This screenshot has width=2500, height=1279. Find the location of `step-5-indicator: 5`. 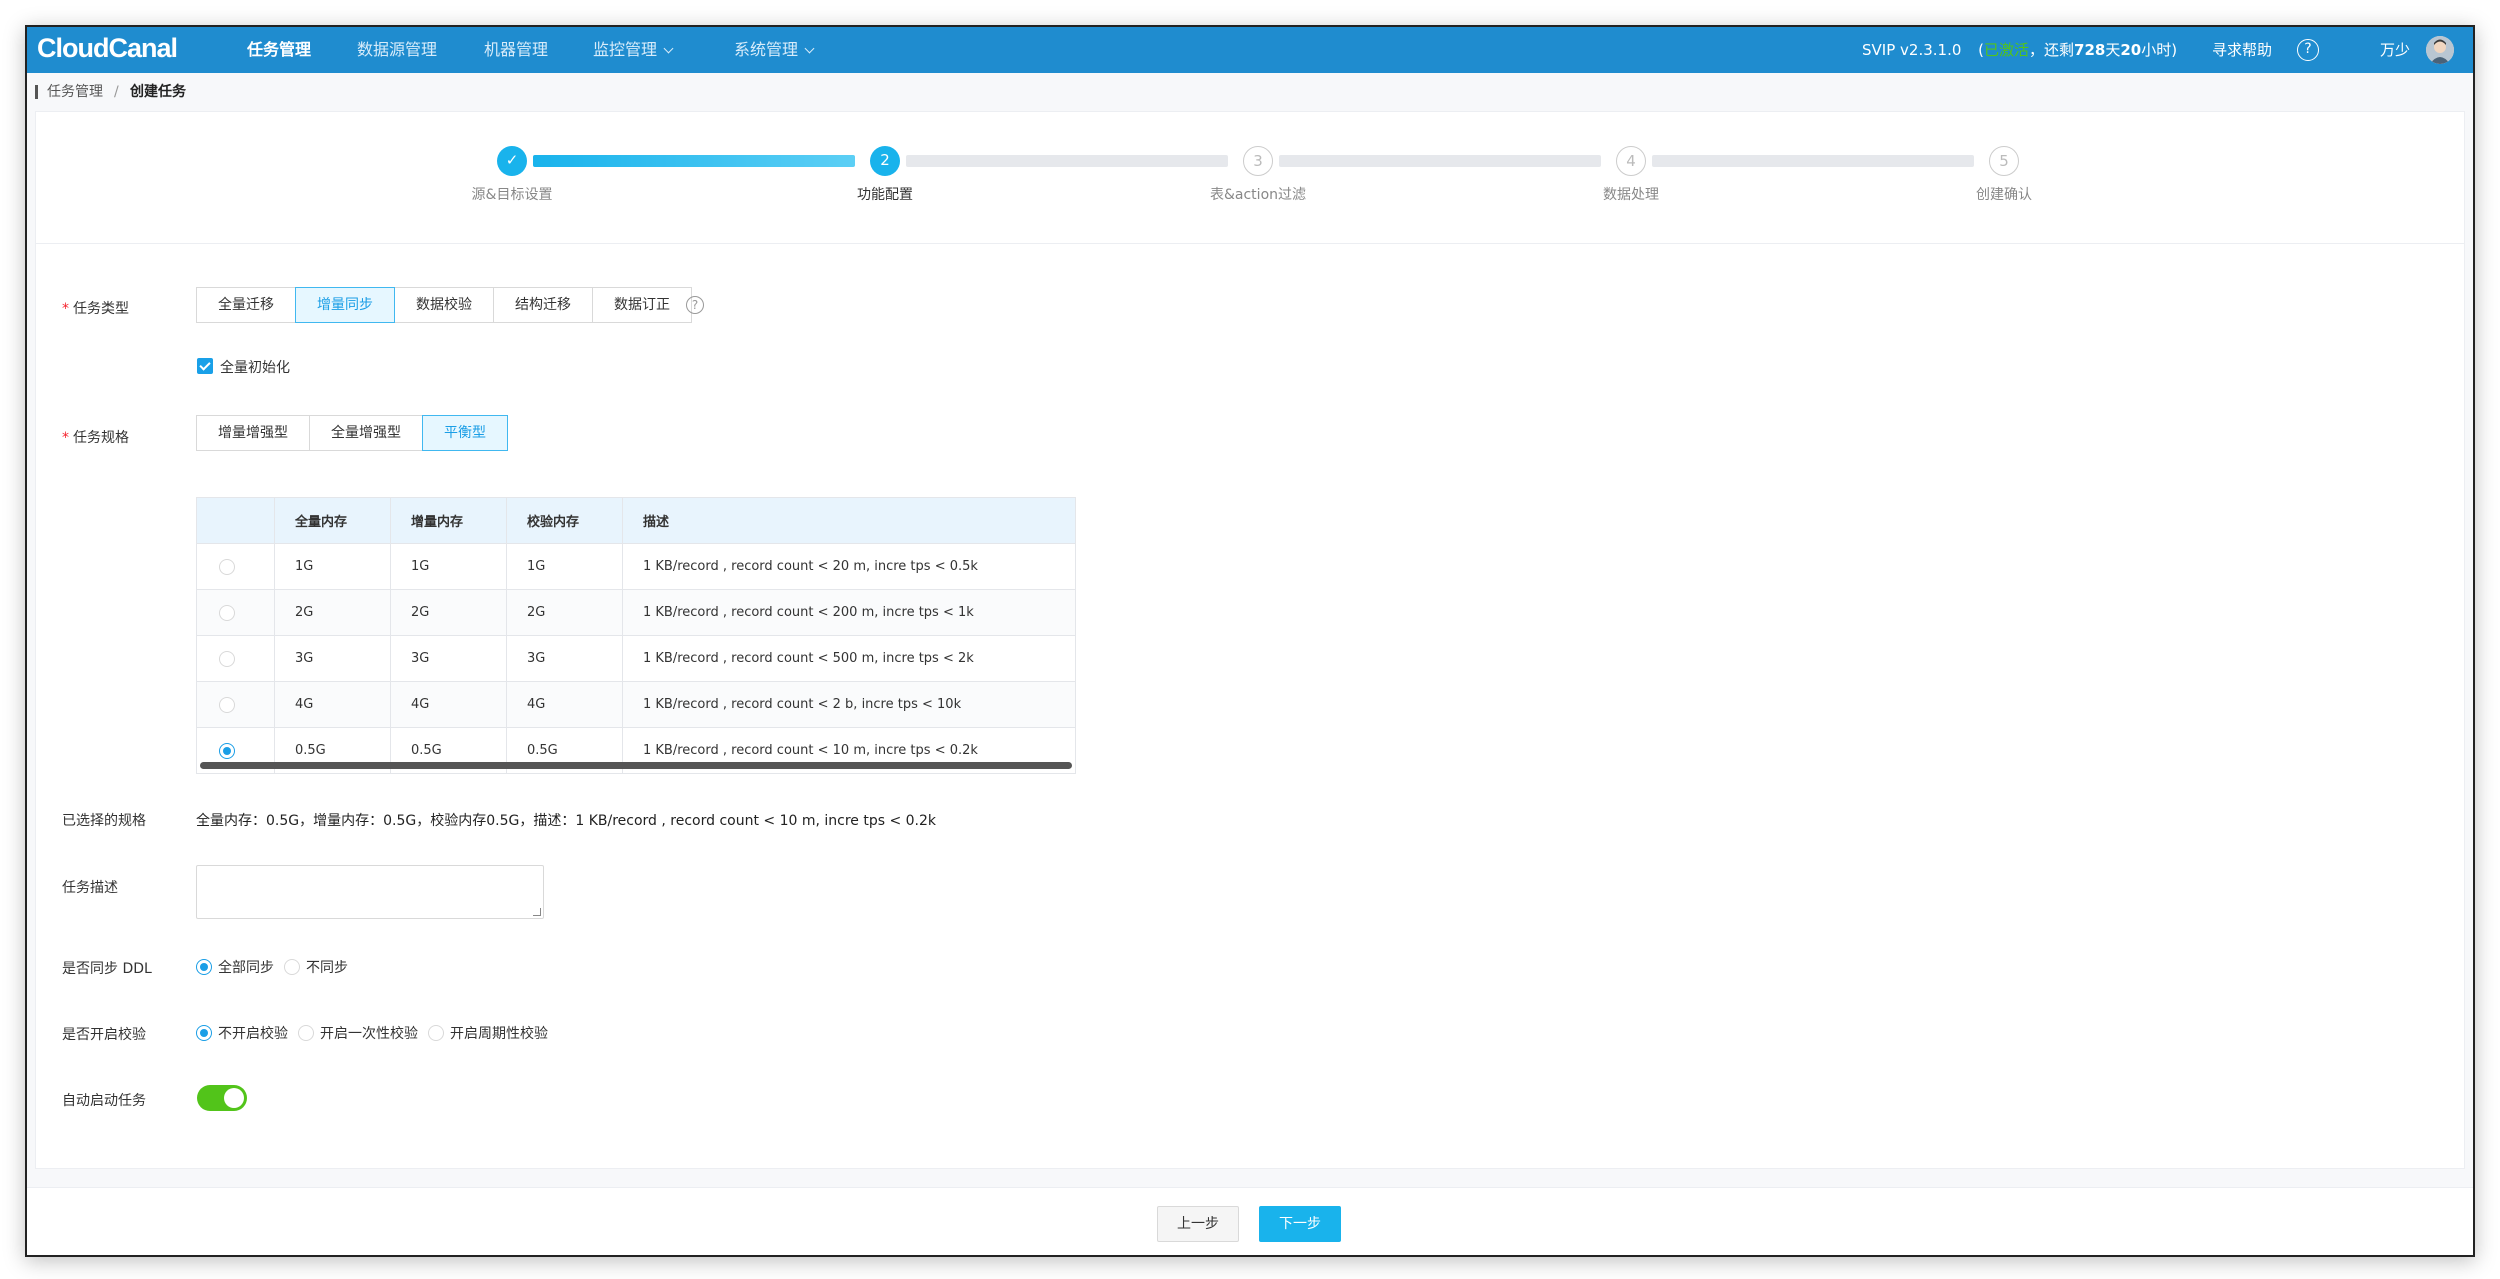

step-5-indicator: 5 is located at coordinates (2004, 161).